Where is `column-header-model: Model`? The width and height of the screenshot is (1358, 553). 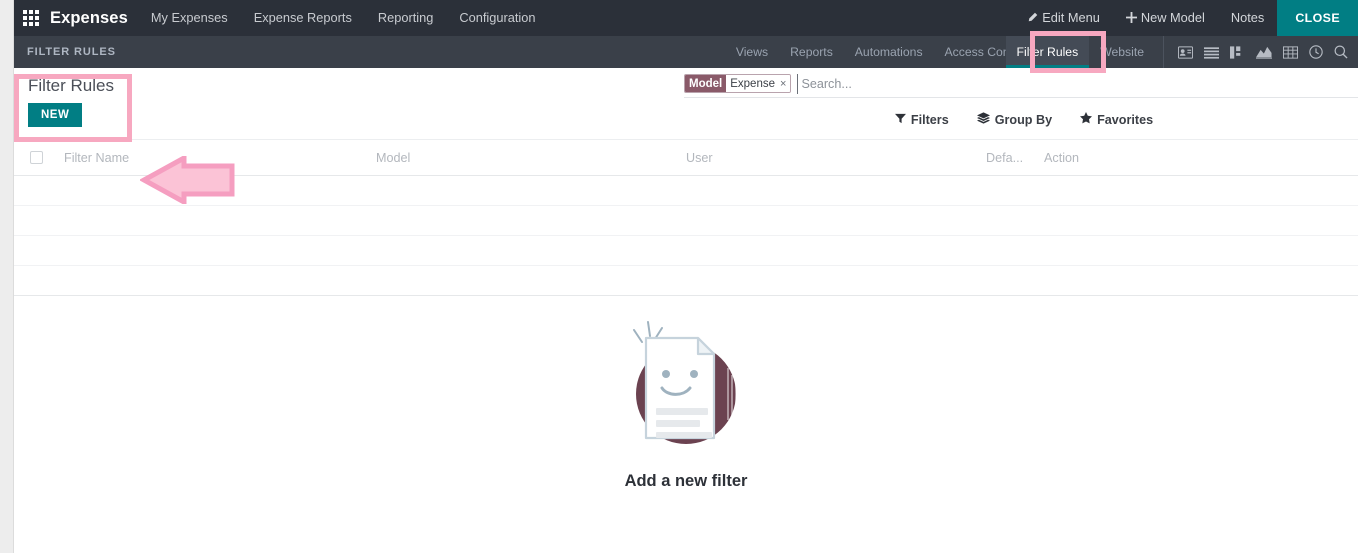 column-header-model: Model is located at coordinates (531, 158).